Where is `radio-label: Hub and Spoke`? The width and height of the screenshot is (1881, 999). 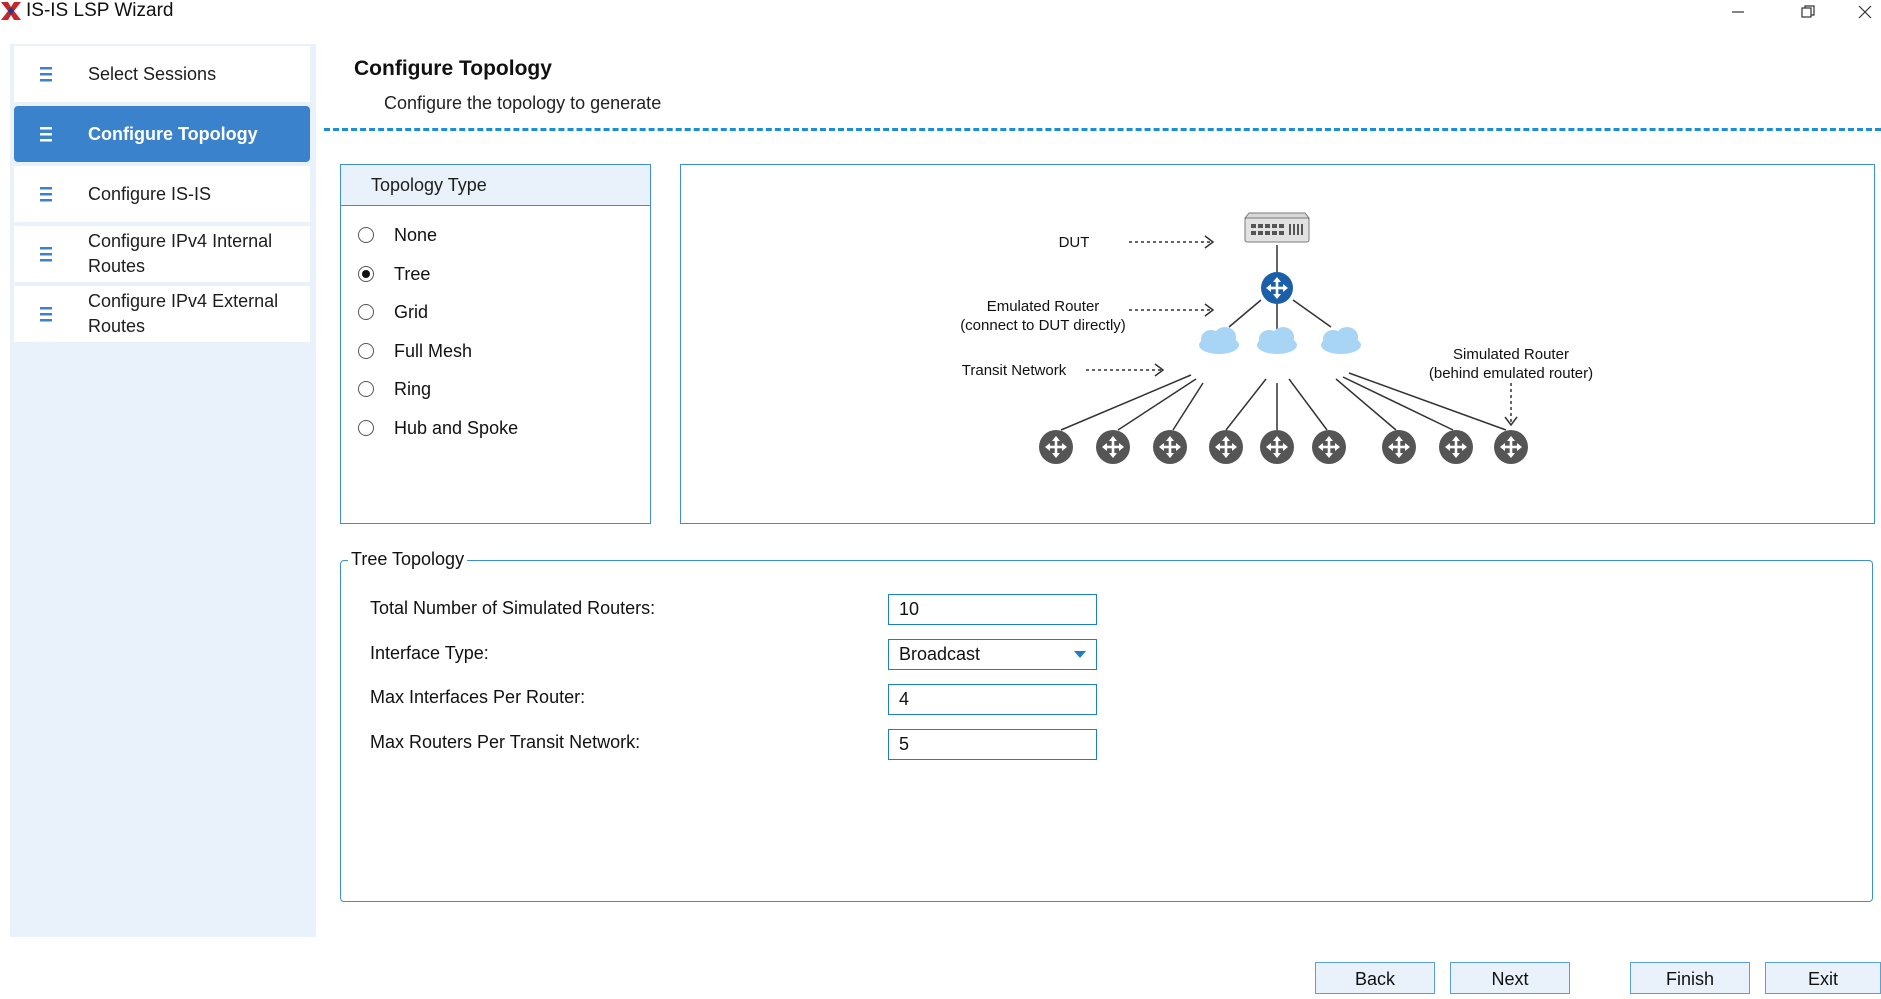
radio-label: Hub and Spoke is located at coordinates (456, 427).